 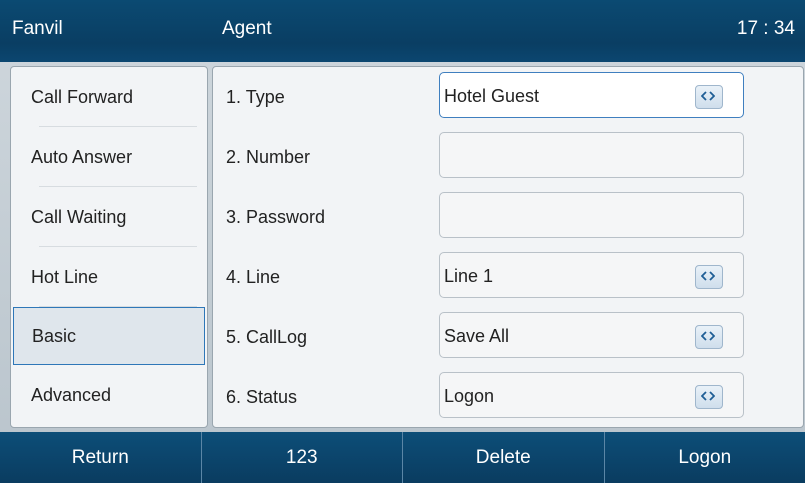 What do you see at coordinates (109, 336) in the screenshot?
I see `menu-item-basic: Basic` at bounding box center [109, 336].